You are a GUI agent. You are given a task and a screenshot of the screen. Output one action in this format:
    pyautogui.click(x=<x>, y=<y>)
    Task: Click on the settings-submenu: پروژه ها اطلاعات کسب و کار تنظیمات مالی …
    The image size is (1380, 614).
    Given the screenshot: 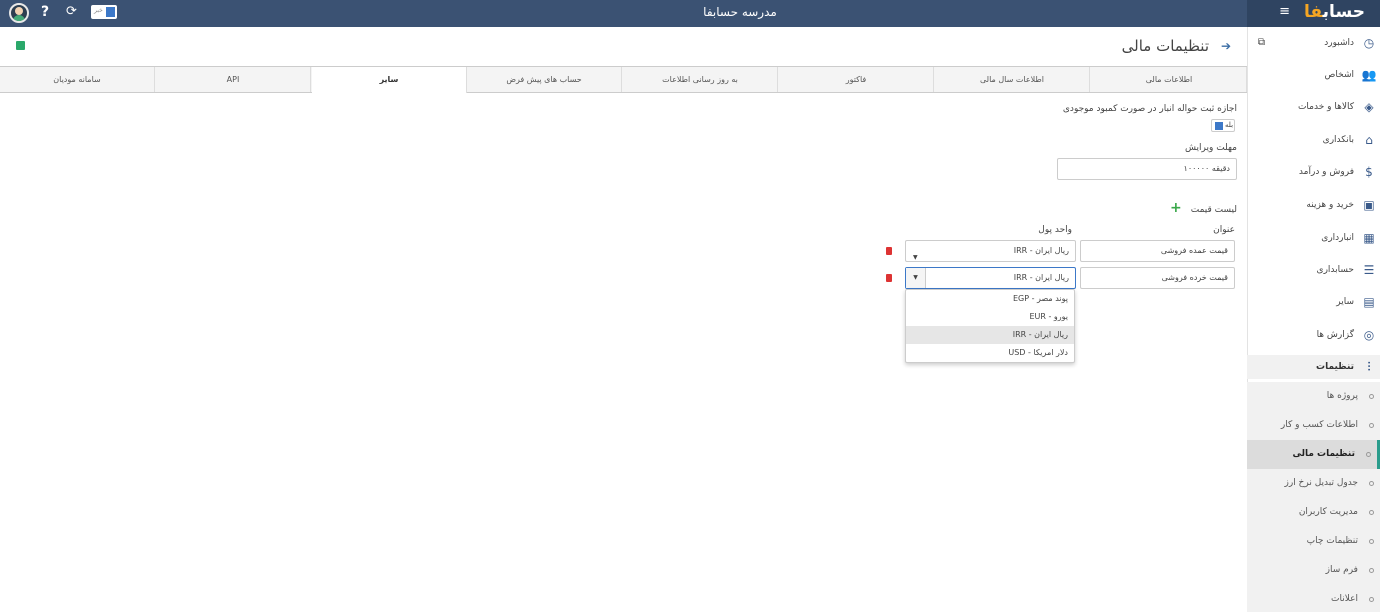 What is the action you would take?
    pyautogui.click(x=1313, y=497)
    